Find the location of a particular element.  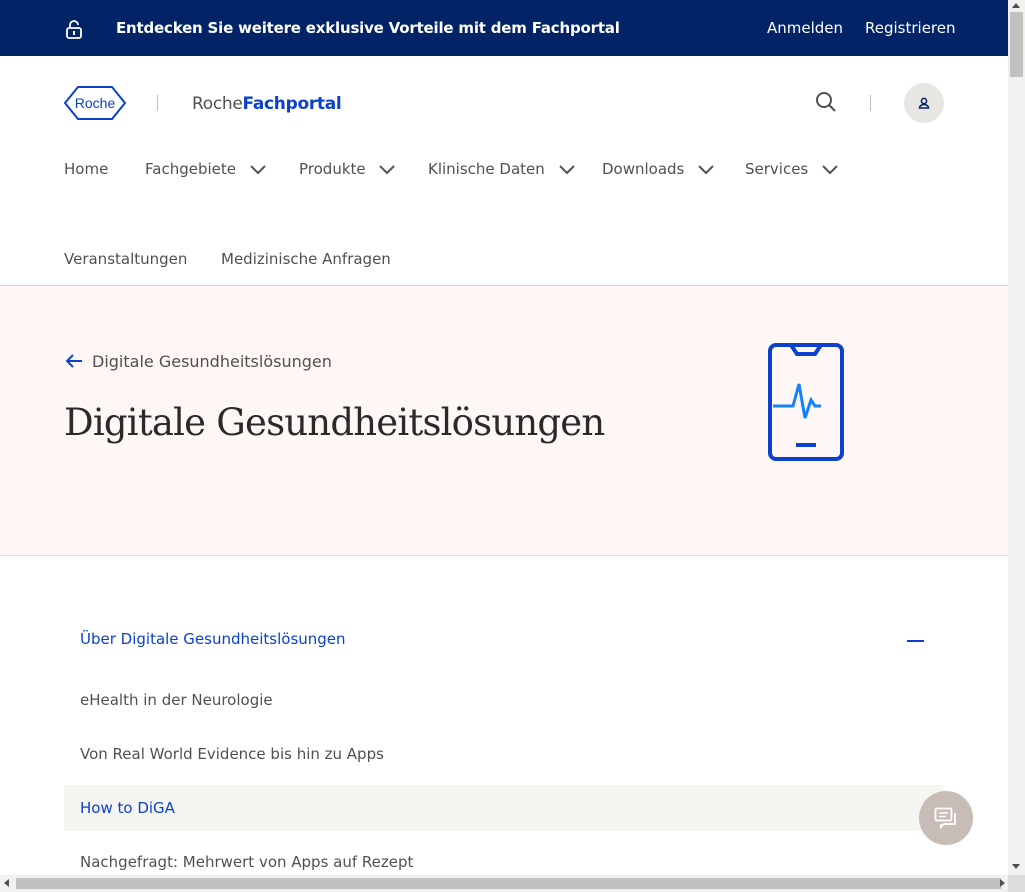

nav-item-medizinische-anfragen: Medizinische Anfragen is located at coordinates (306, 259).